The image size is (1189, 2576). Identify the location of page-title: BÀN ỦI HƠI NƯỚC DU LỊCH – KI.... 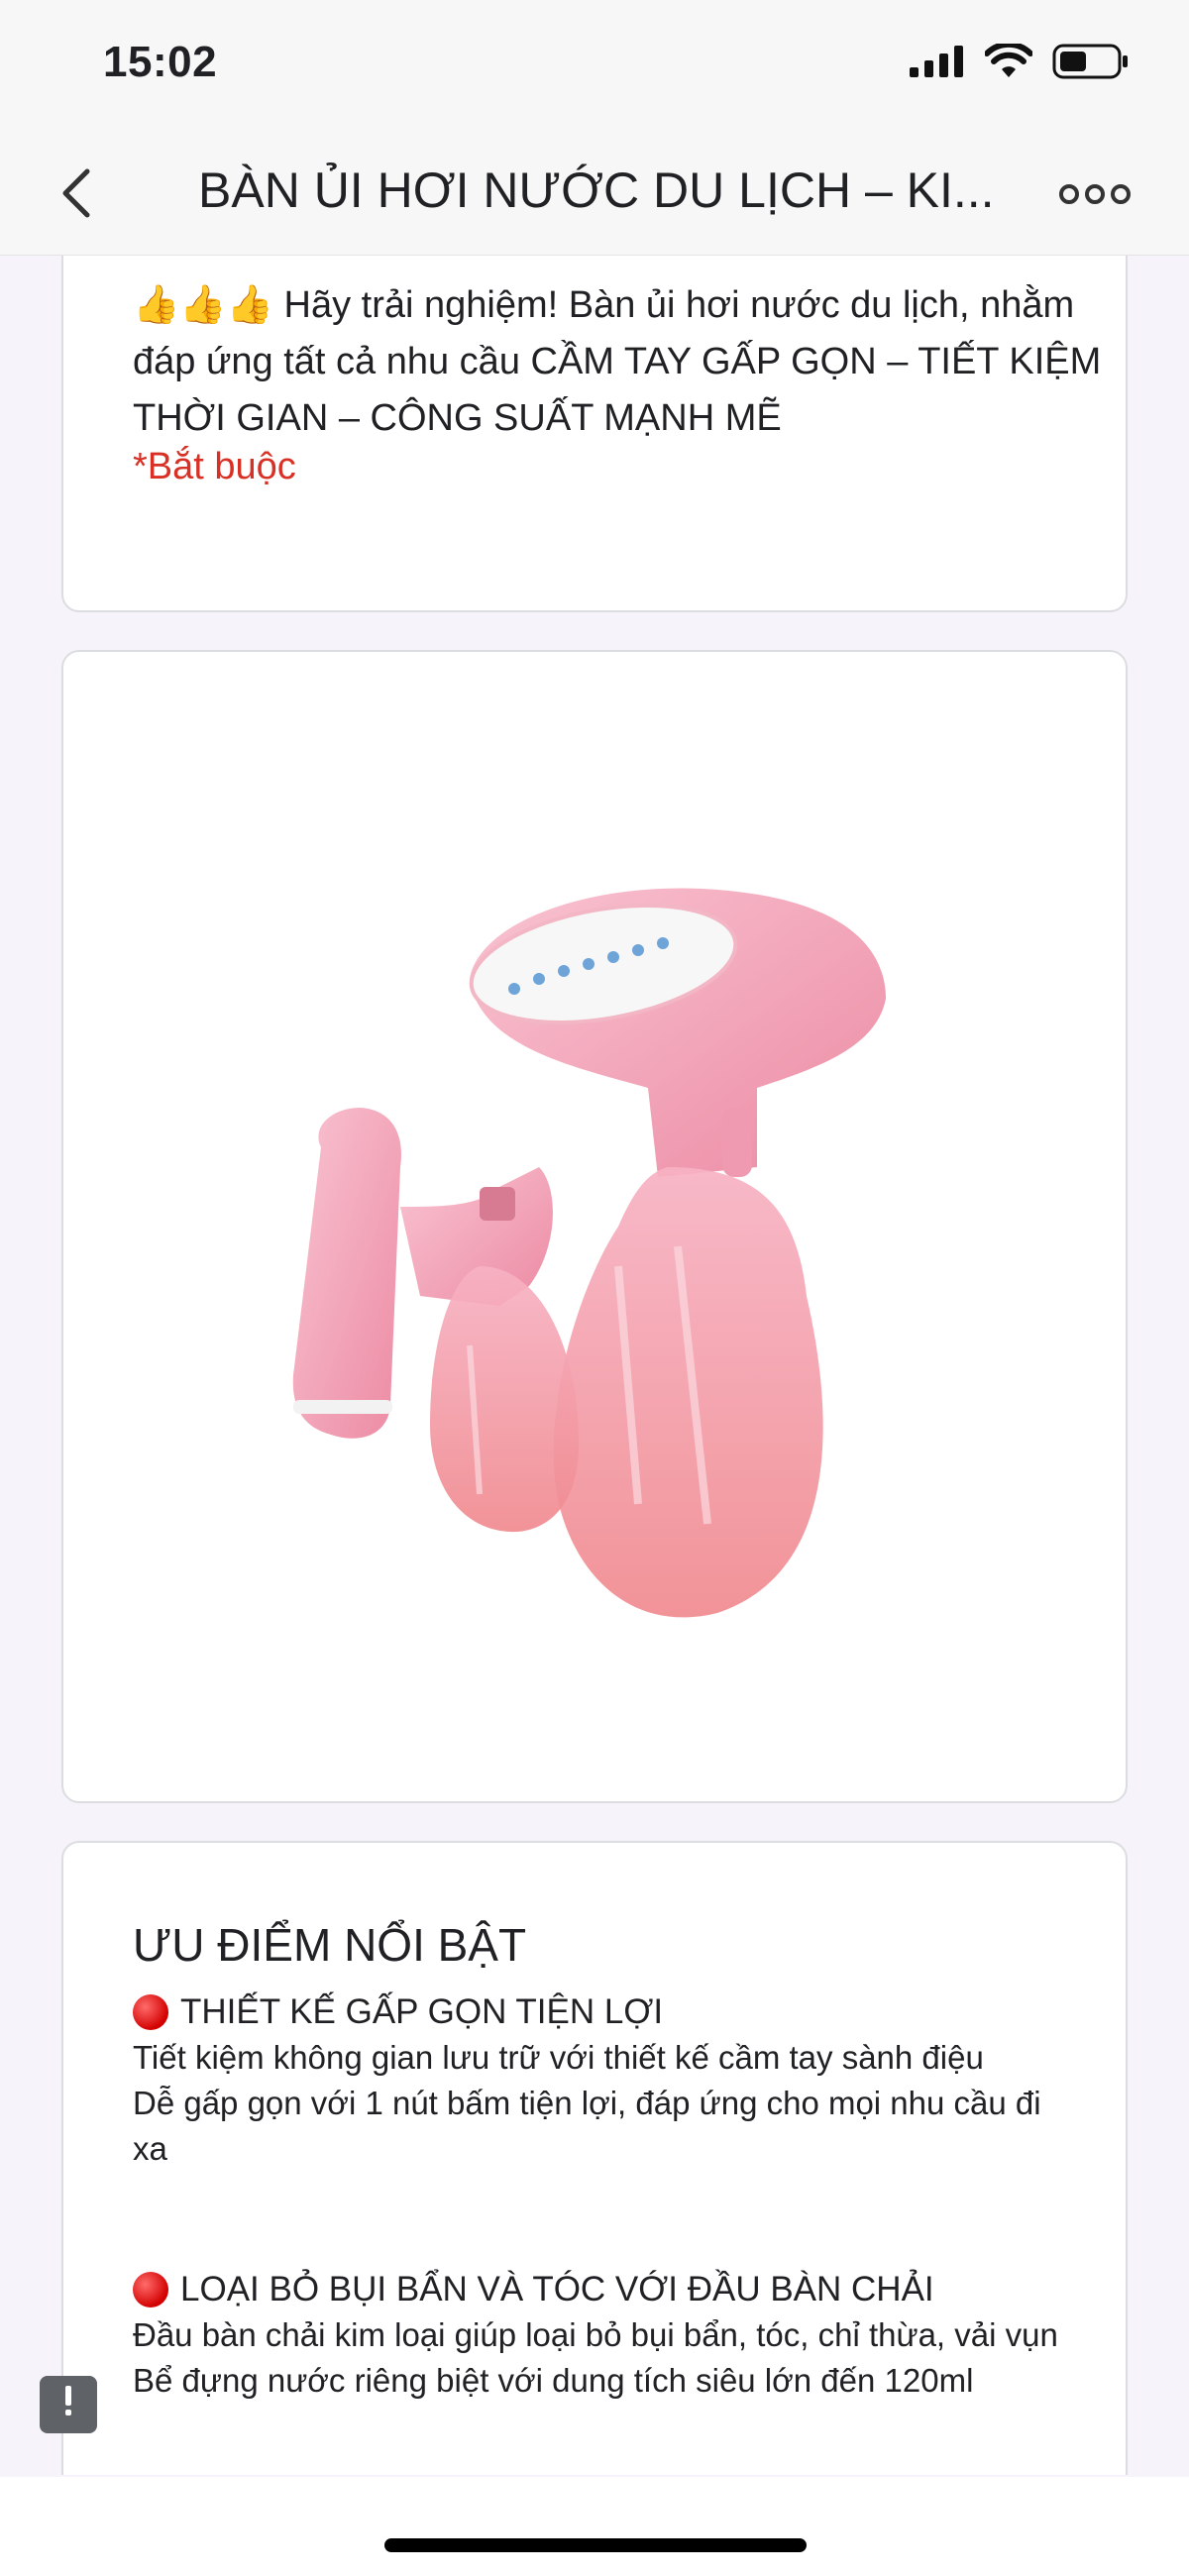
(597, 190).